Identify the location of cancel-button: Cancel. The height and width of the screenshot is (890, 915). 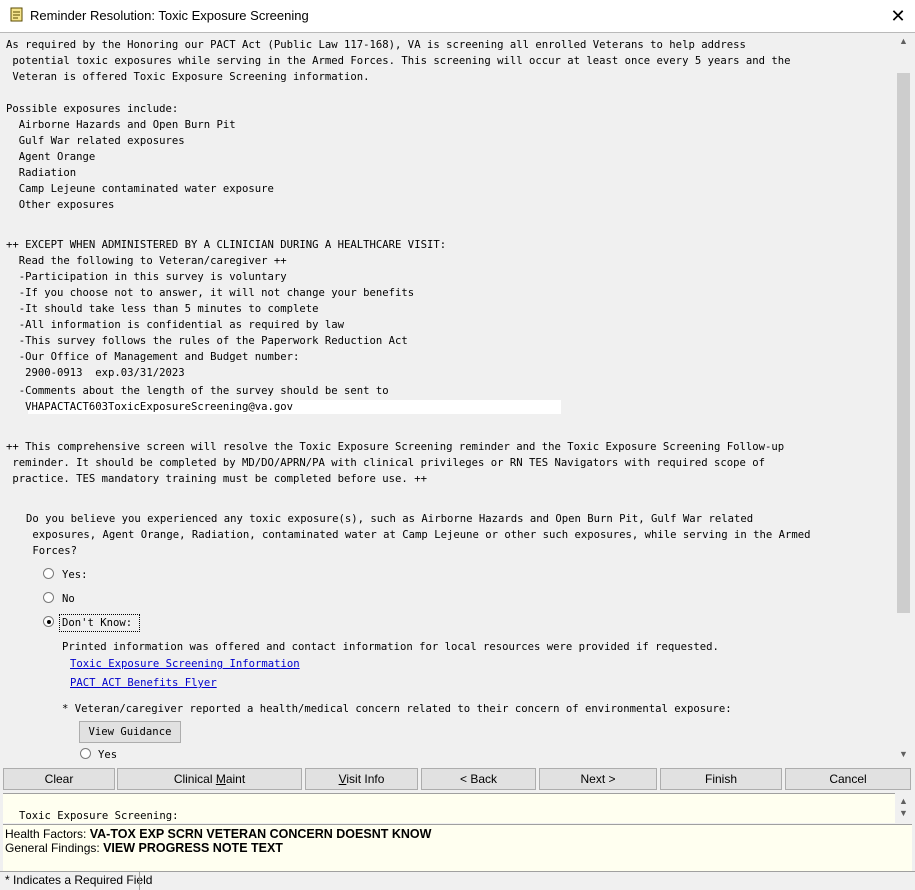
(848, 779).